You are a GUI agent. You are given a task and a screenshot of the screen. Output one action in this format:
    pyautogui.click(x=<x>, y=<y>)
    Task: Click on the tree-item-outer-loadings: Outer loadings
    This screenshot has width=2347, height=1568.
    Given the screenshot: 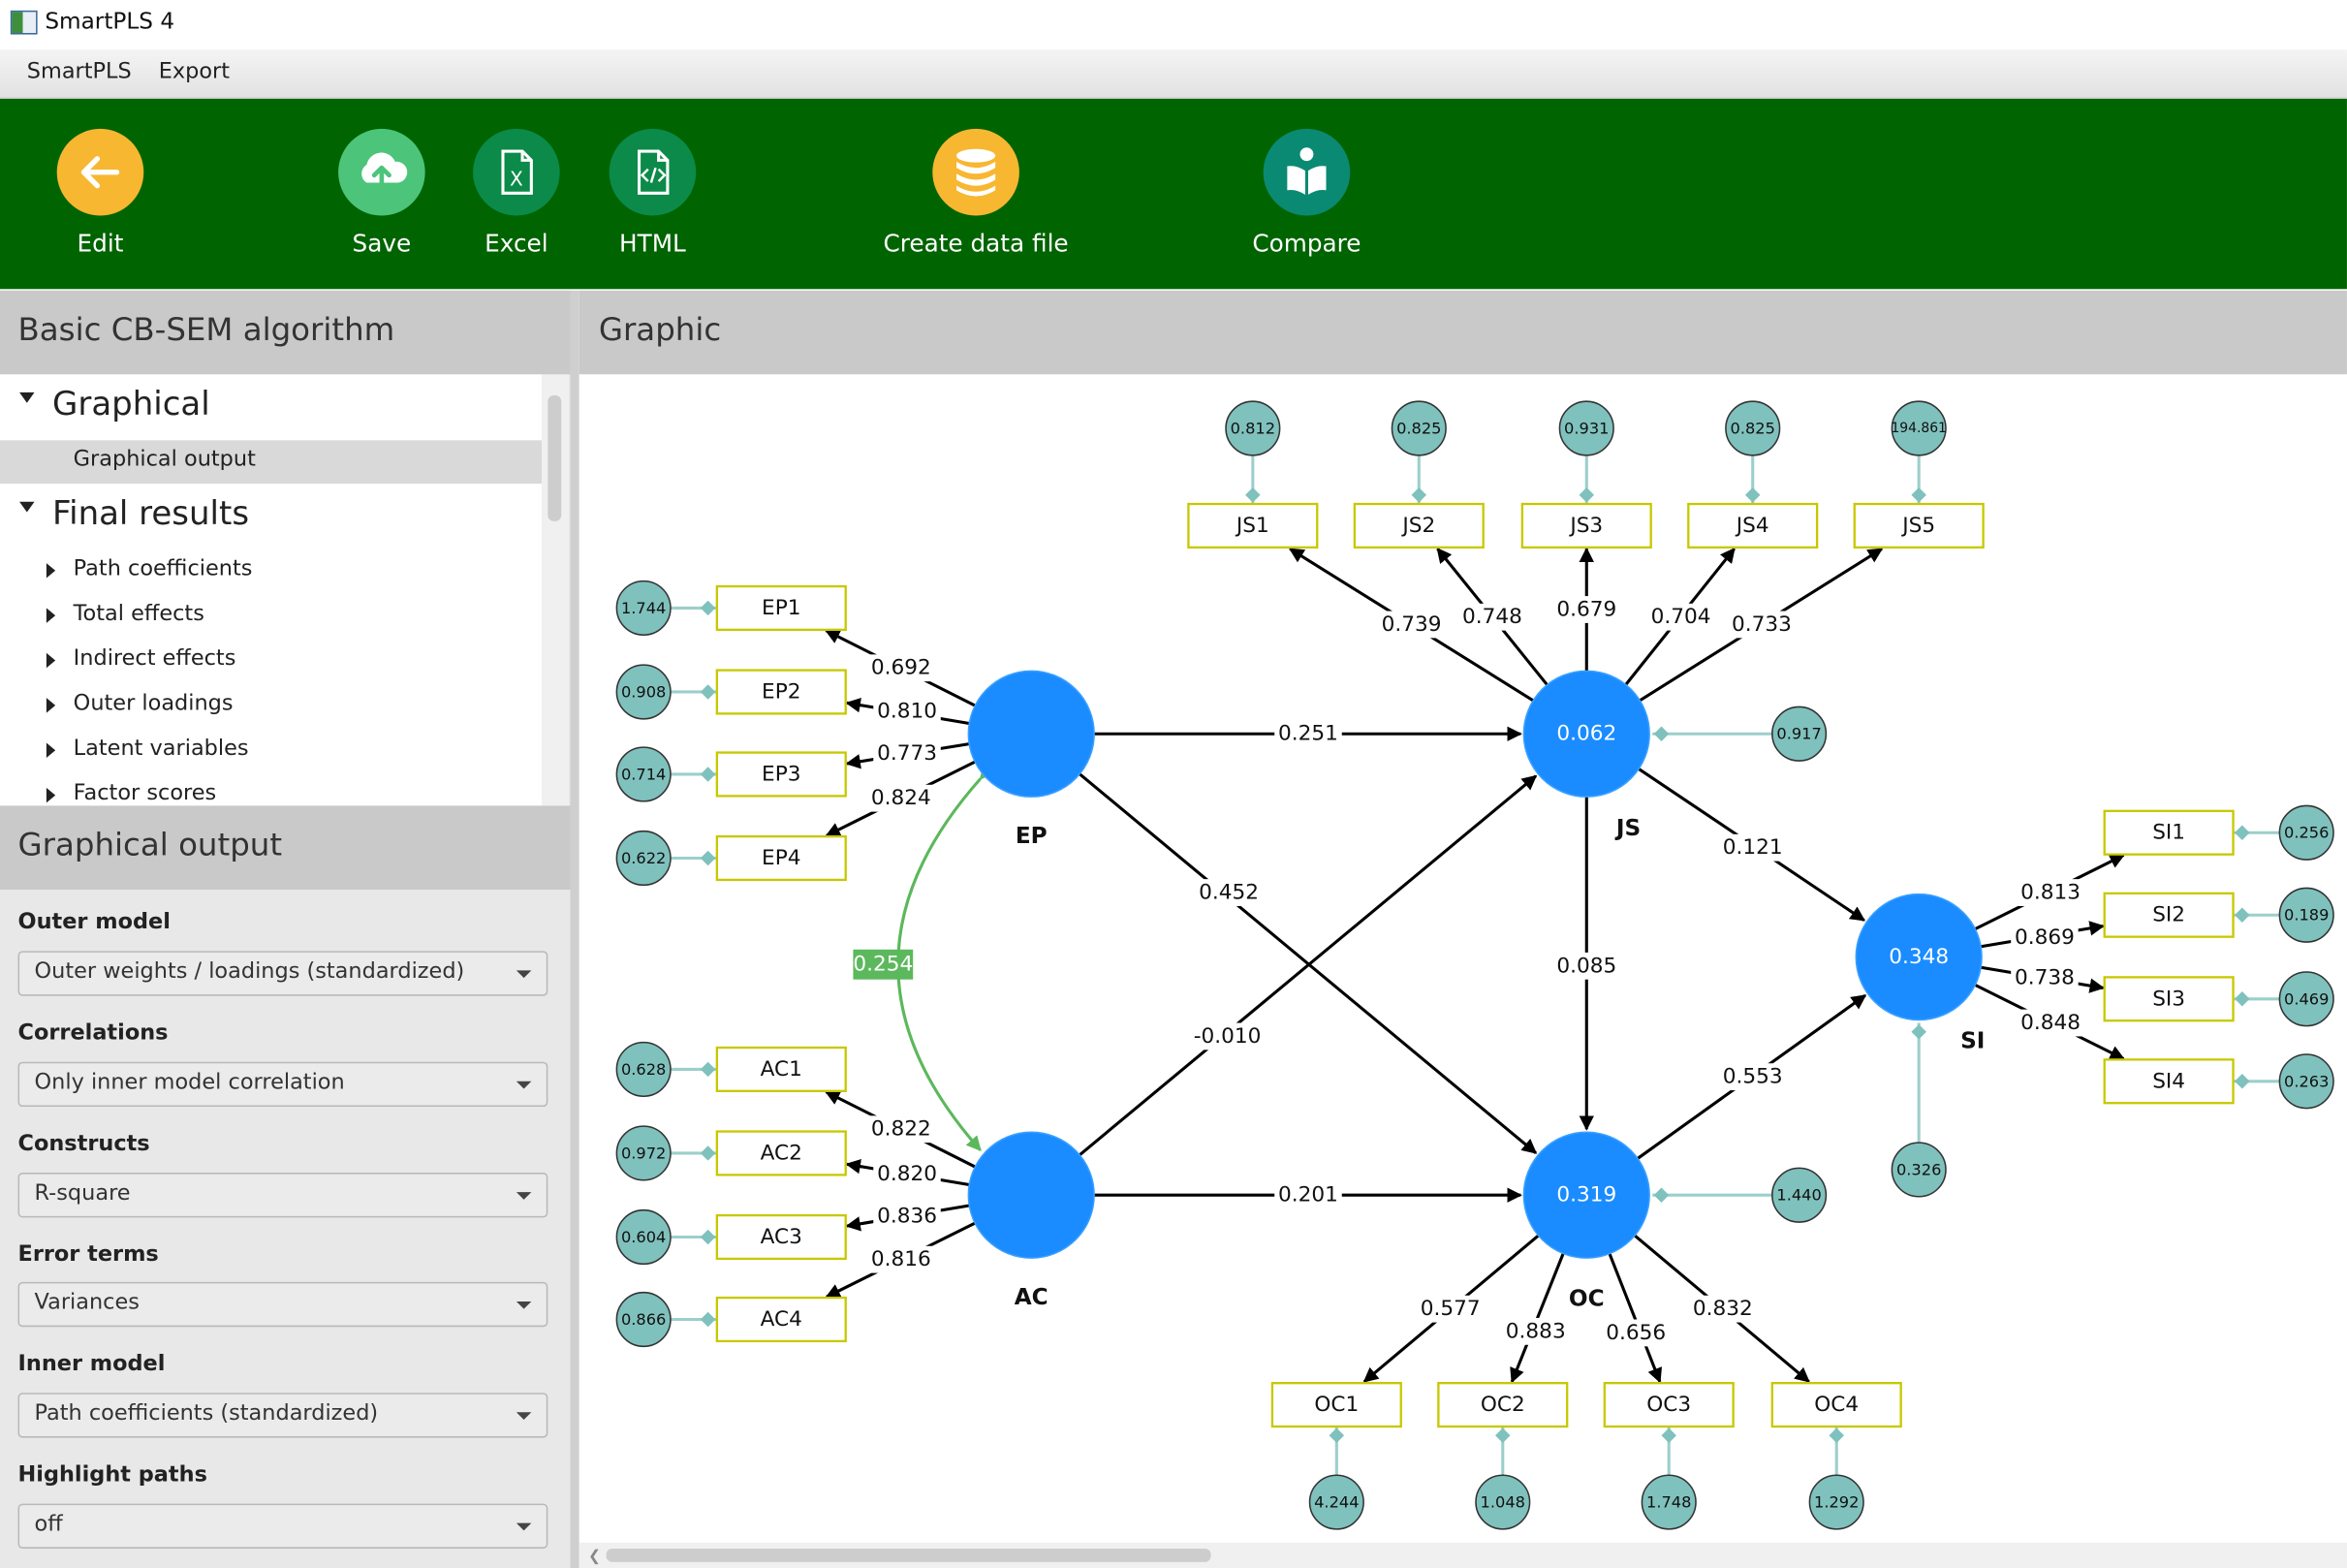 What is the action you would take?
    pyautogui.click(x=271, y=707)
    